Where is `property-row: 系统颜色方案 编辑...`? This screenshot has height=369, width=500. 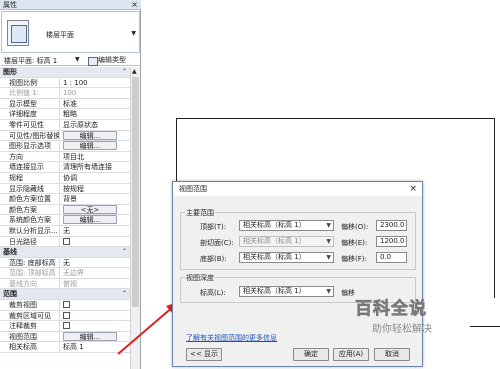
property-row: 系统颜色方案 编辑... is located at coordinates (65, 220).